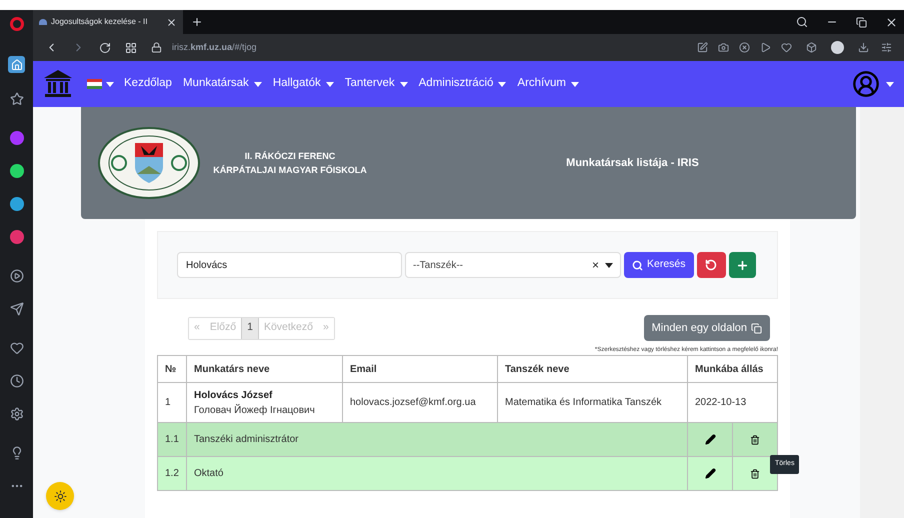  What do you see at coordinates (548, 84) in the screenshot?
I see `nav-item: Archívum` at bounding box center [548, 84].